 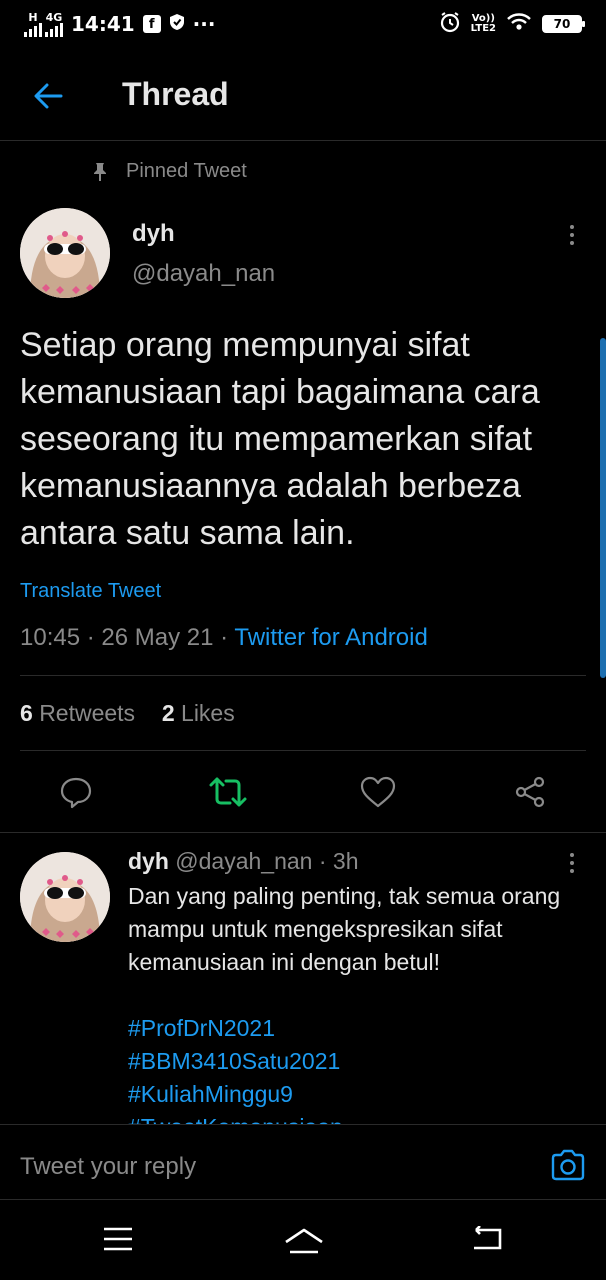 What do you see at coordinates (348, 1028) in the screenshot?
I see `hashtag-link: #ProfDrN2021` at bounding box center [348, 1028].